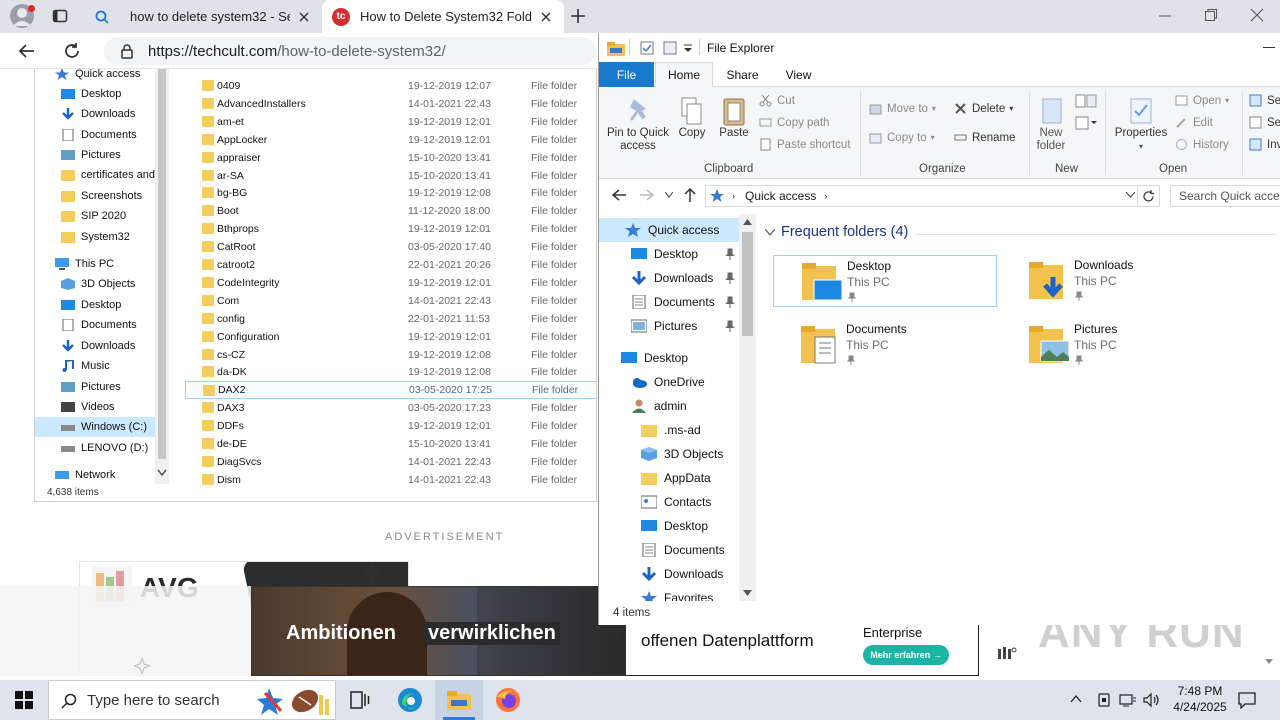 This screenshot has width=1280, height=720. What do you see at coordinates (443, 16) in the screenshot?
I see `tab-techcult: tc How to Delete System32 Folder in` at bounding box center [443, 16].